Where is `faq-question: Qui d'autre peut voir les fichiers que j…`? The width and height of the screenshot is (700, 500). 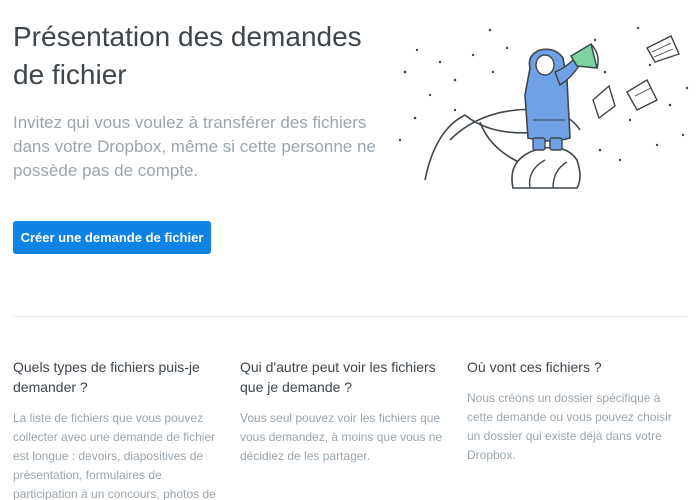
faq-question: Qui d'autre peut voir les fichiers que j… is located at coordinates (338, 377).